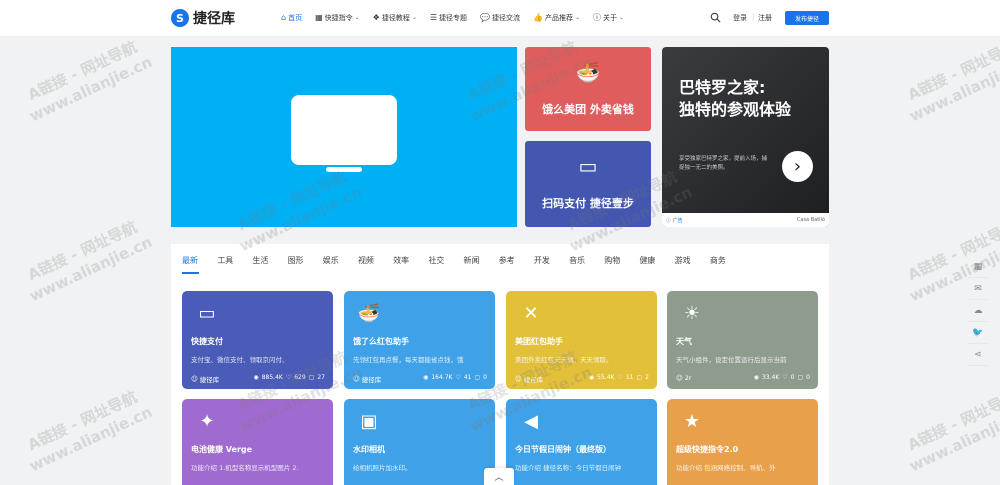 Image resolution: width=1000 pixels, height=485 pixels. What do you see at coordinates (588, 89) in the screenshot?
I see `promo-meituan: 🍜 饿么美团 外卖省钱` at bounding box center [588, 89].